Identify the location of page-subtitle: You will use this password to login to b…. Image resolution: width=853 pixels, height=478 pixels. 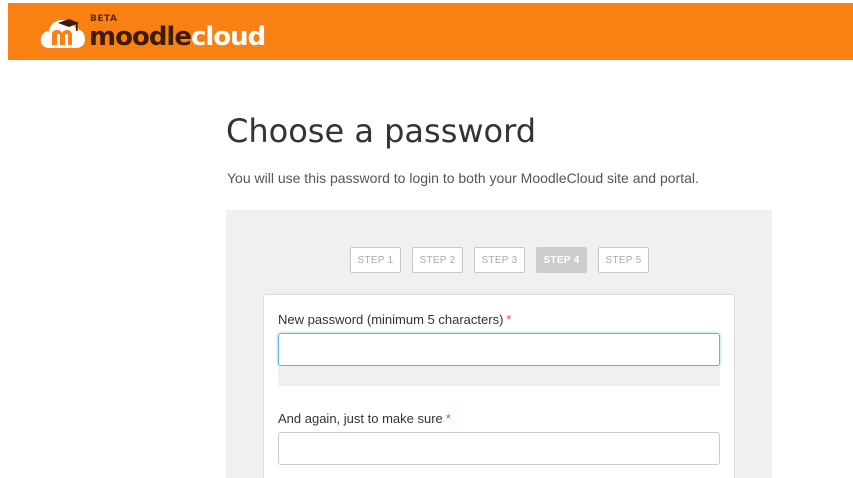
(463, 178).